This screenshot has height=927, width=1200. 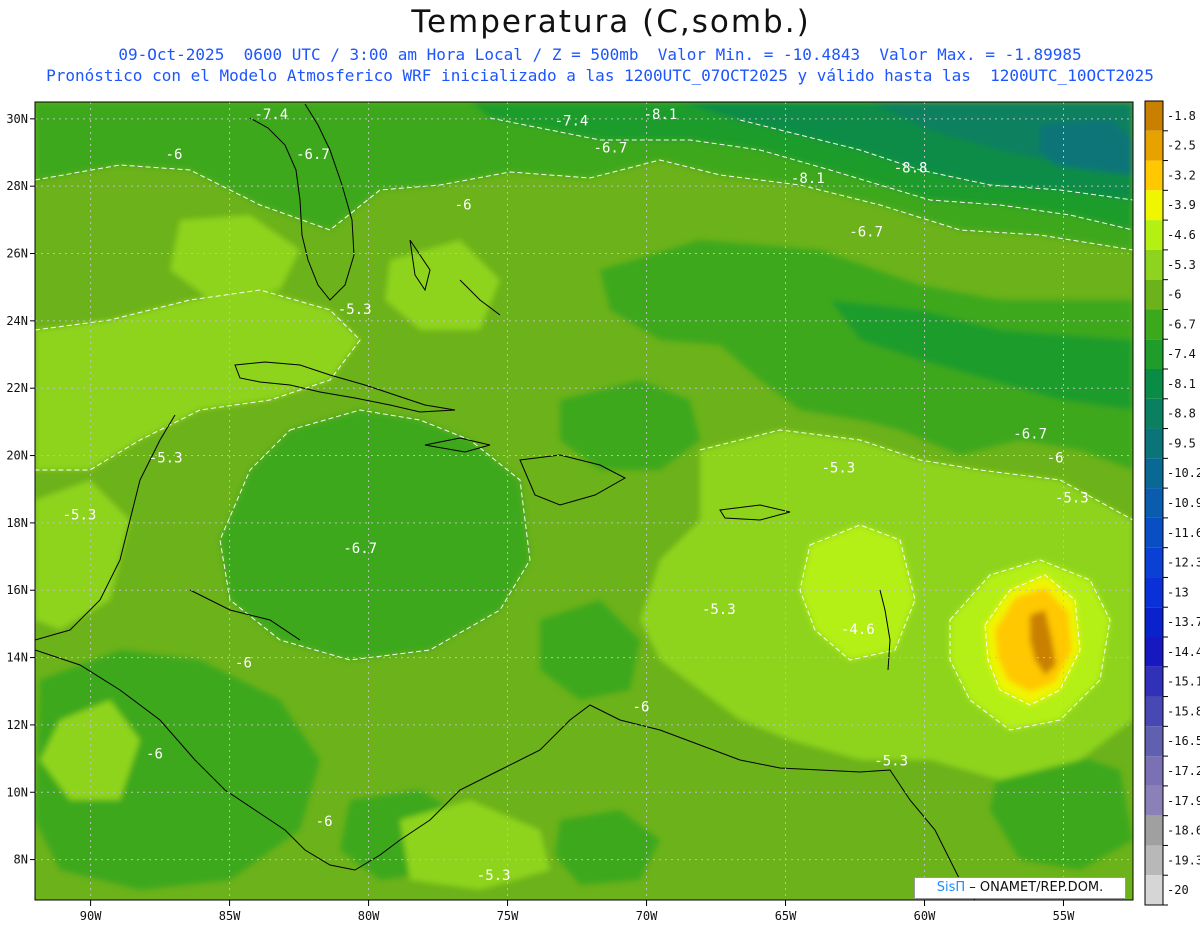 What do you see at coordinates (1174, 295) in the screenshot?
I see `colorbar-label: -6` at bounding box center [1174, 295].